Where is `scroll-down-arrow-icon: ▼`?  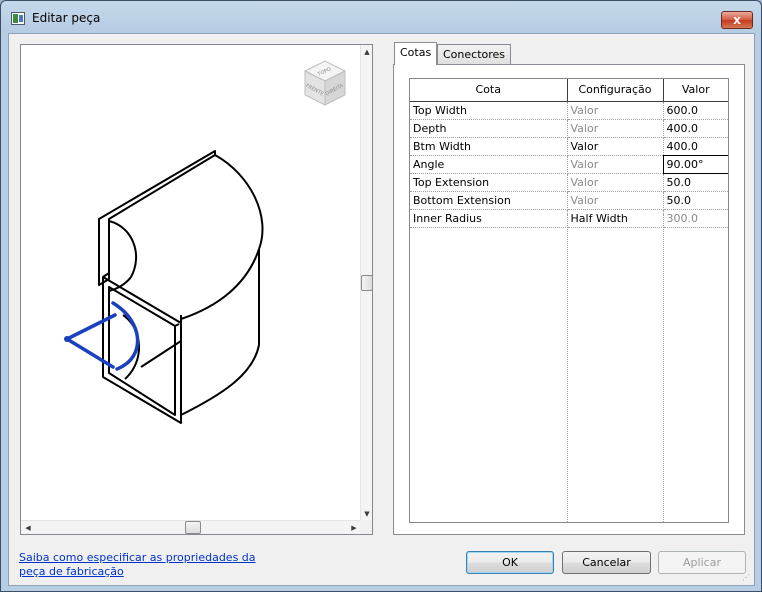 scroll-down-arrow-icon: ▼ is located at coordinates (367, 514).